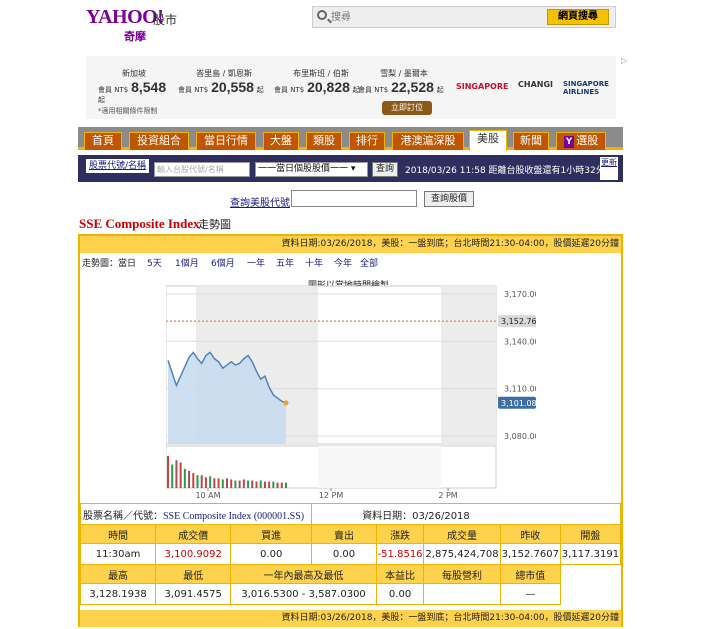 The height and width of the screenshot is (629, 720). I want to click on range-5y: 五年, so click(285, 264).